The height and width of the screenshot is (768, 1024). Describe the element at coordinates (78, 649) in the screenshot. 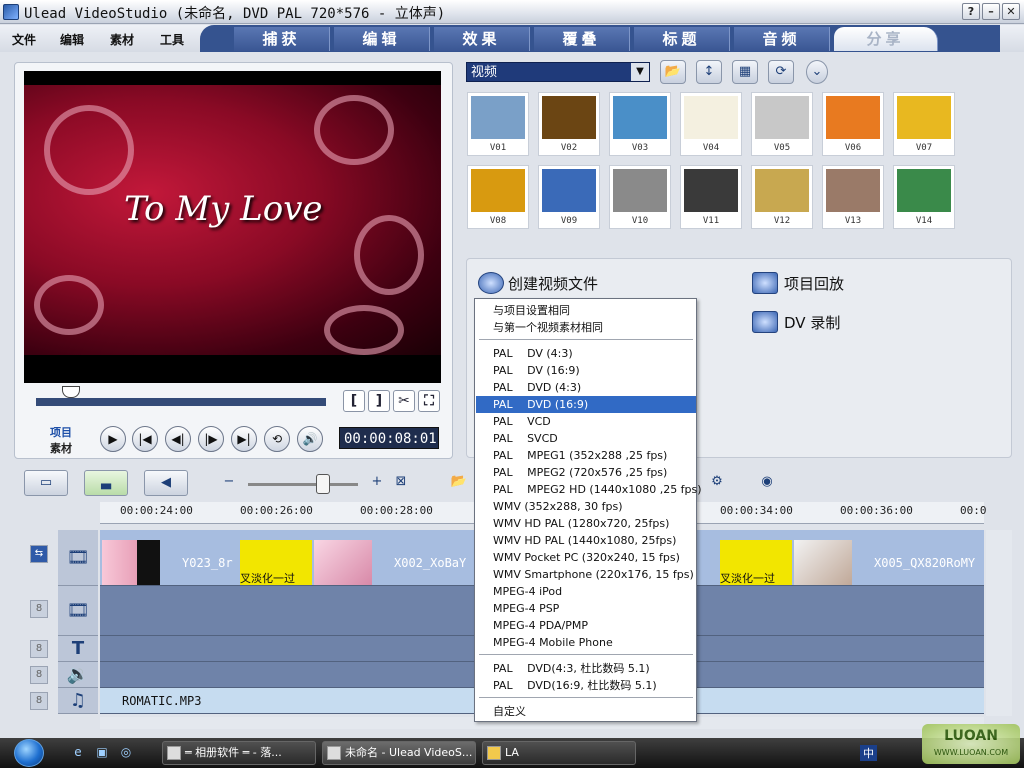

I see `title-track-icon: T` at that location.